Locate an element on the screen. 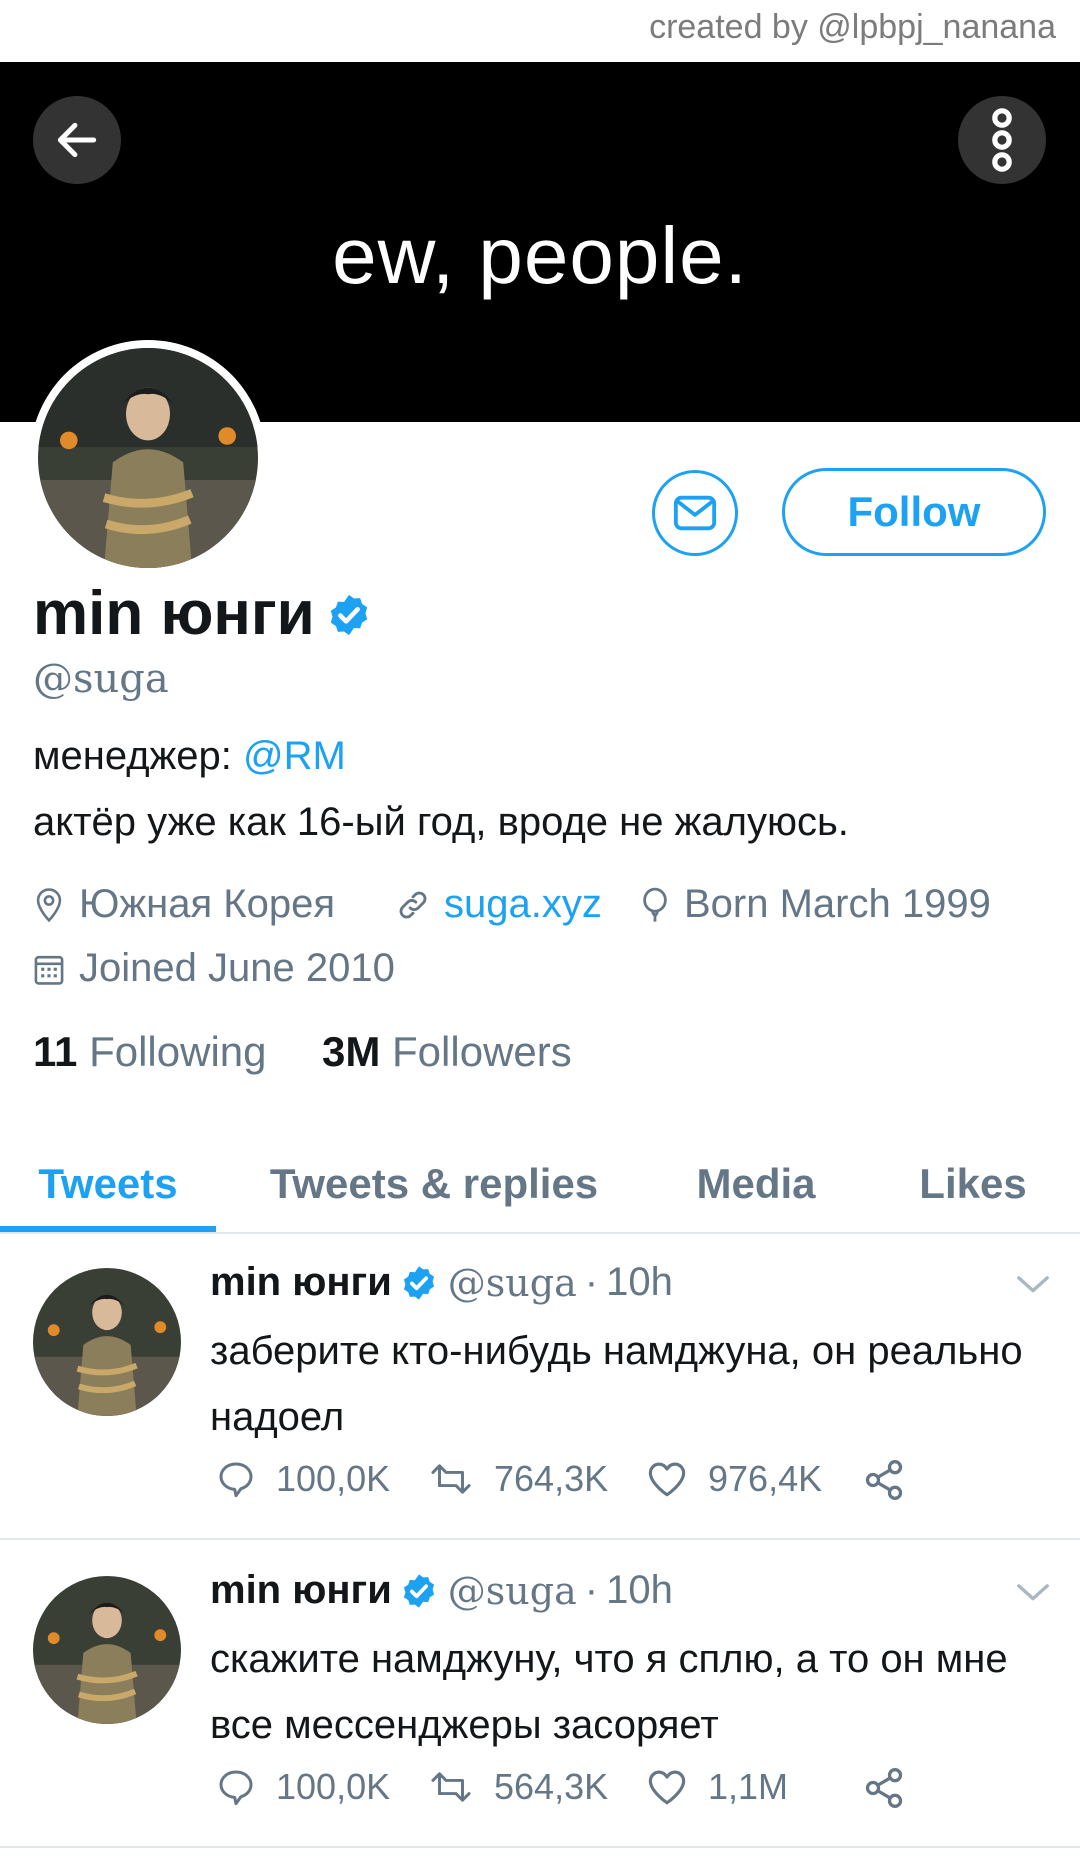  retweet-count: 564,3K is located at coordinates (551, 1786).